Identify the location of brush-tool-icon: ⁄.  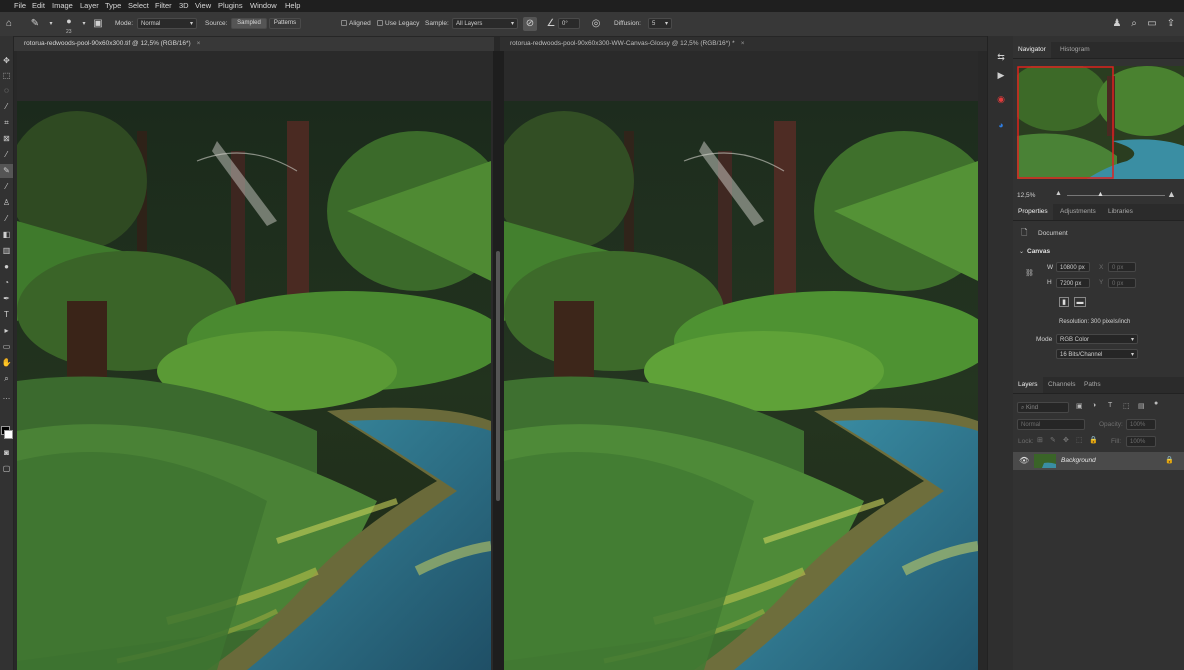
(6, 187).